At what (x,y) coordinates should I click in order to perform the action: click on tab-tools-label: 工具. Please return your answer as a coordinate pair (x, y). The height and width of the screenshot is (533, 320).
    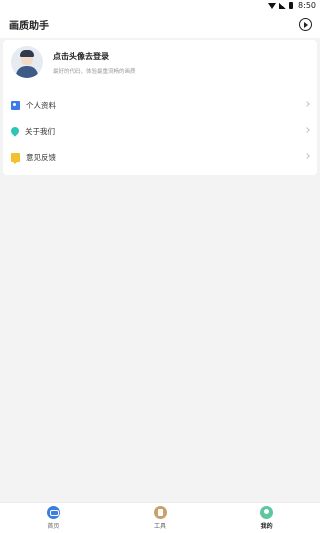
    Looking at the image, I should click on (160, 526).